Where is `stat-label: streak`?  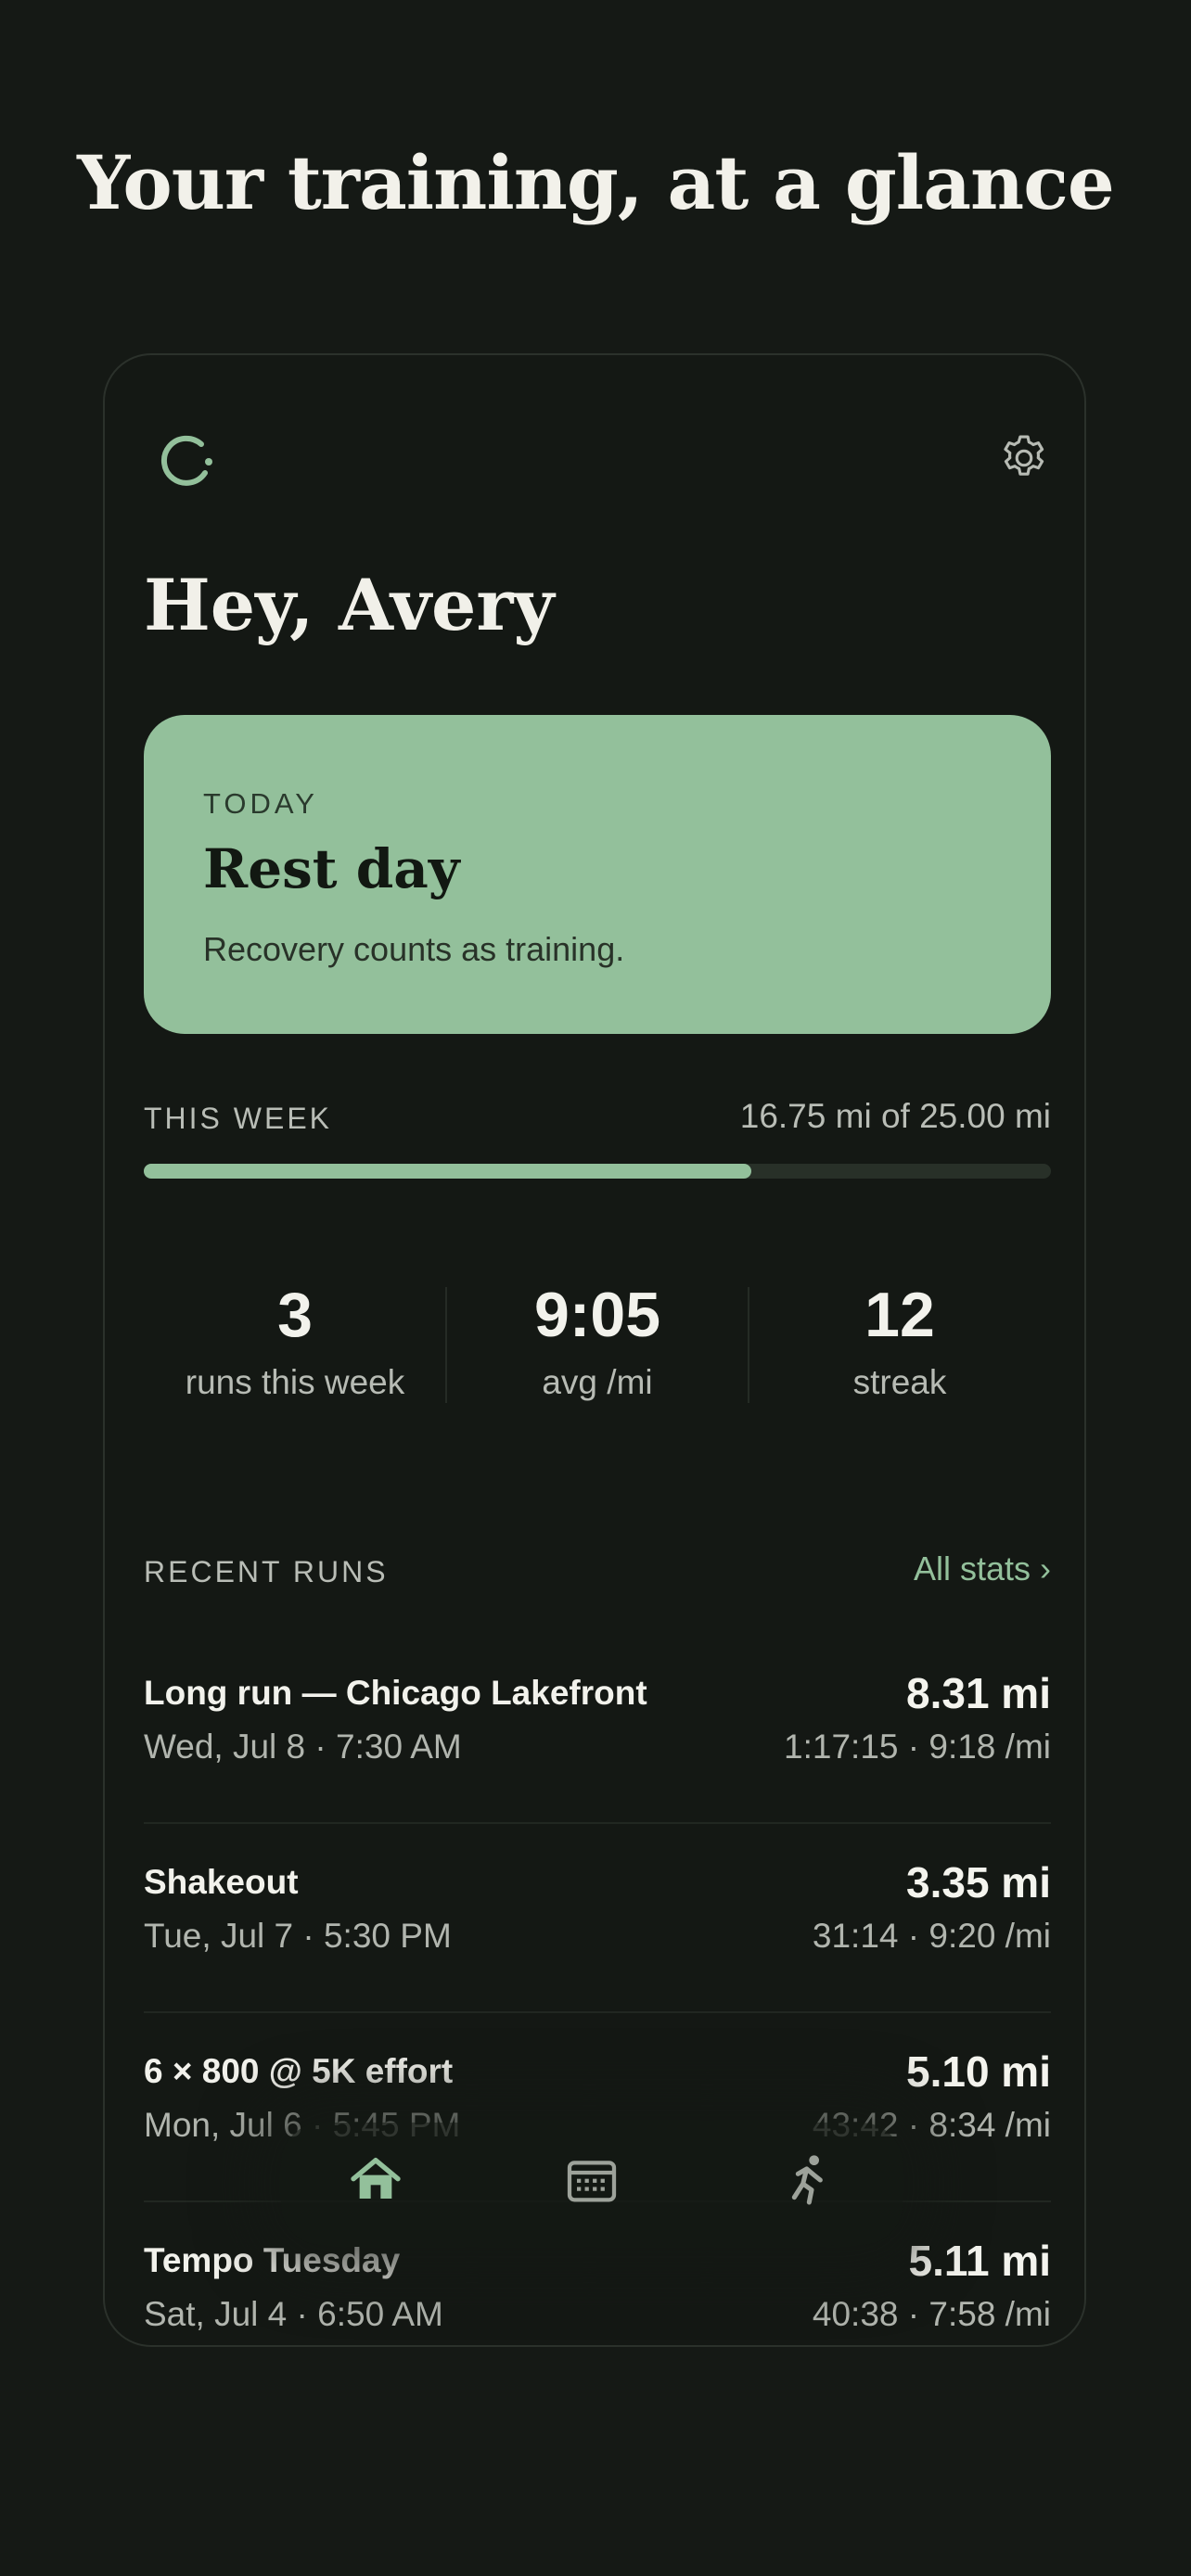
stat-label: streak is located at coordinates (899, 1382).